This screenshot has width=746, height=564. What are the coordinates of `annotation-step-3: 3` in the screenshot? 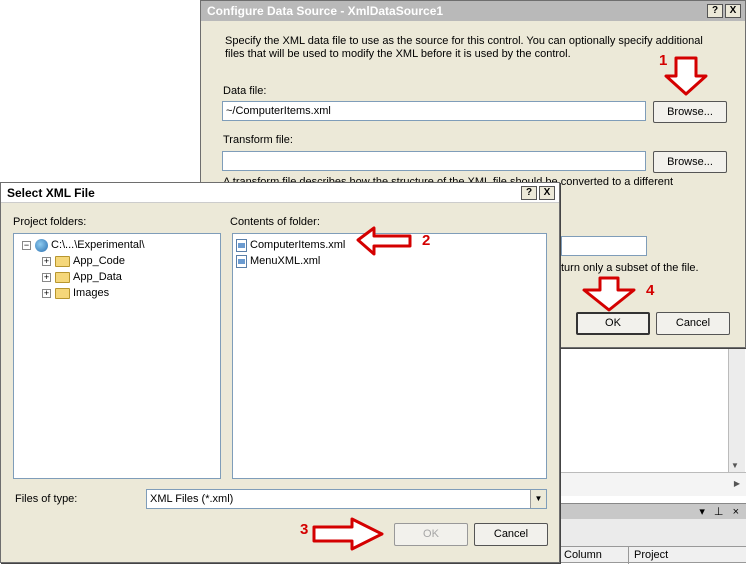 It's located at (304, 529).